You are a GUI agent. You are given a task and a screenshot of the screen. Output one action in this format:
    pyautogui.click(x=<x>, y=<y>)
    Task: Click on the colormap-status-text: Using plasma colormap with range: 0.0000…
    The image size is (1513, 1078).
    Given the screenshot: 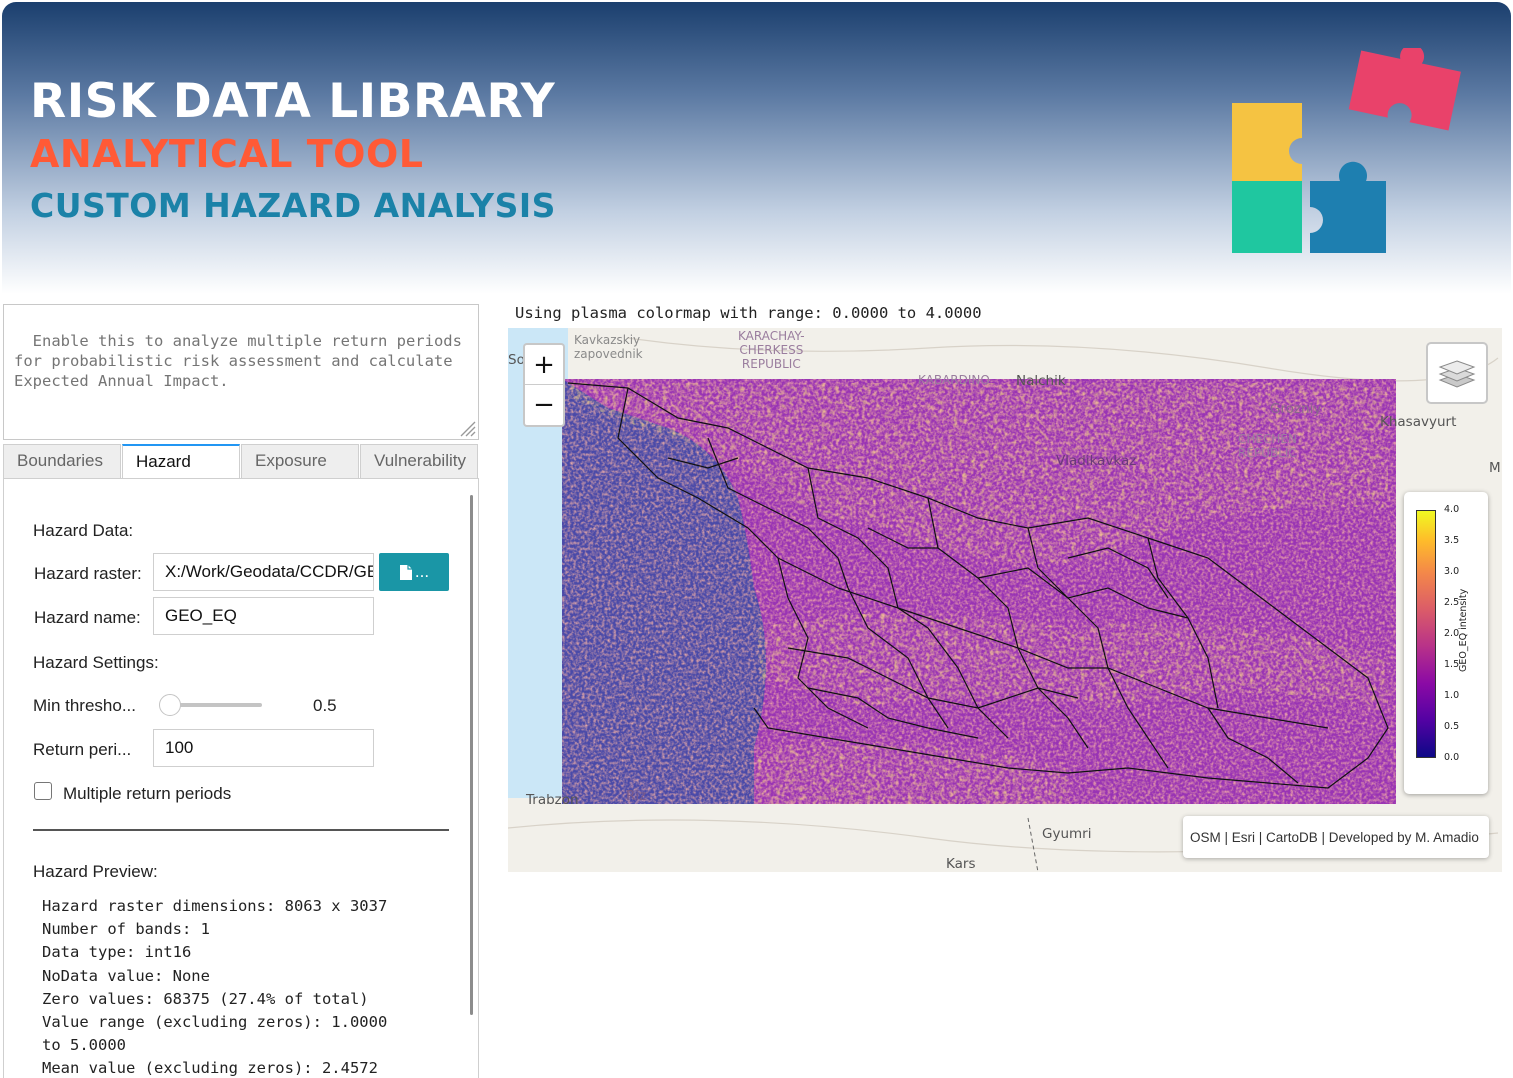 What is the action you would take?
    pyautogui.click(x=748, y=313)
    